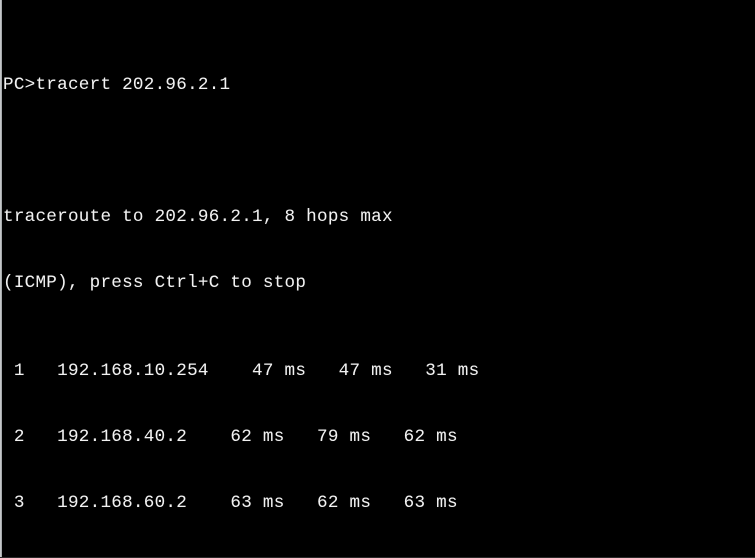  Describe the element at coordinates (1, 279) in the screenshot. I see `window-left-border` at that location.